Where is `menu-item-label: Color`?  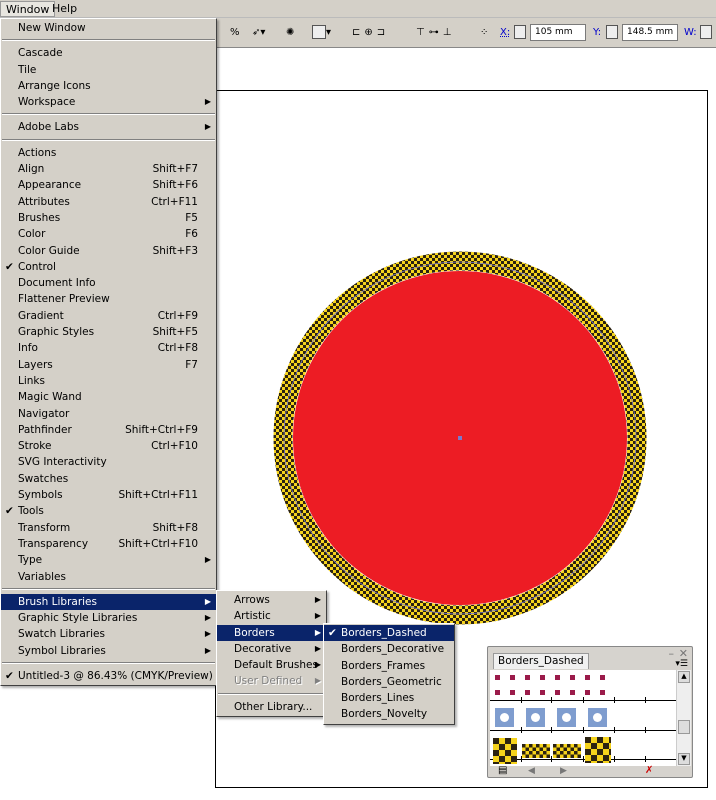 menu-item-label: Color is located at coordinates (32, 234).